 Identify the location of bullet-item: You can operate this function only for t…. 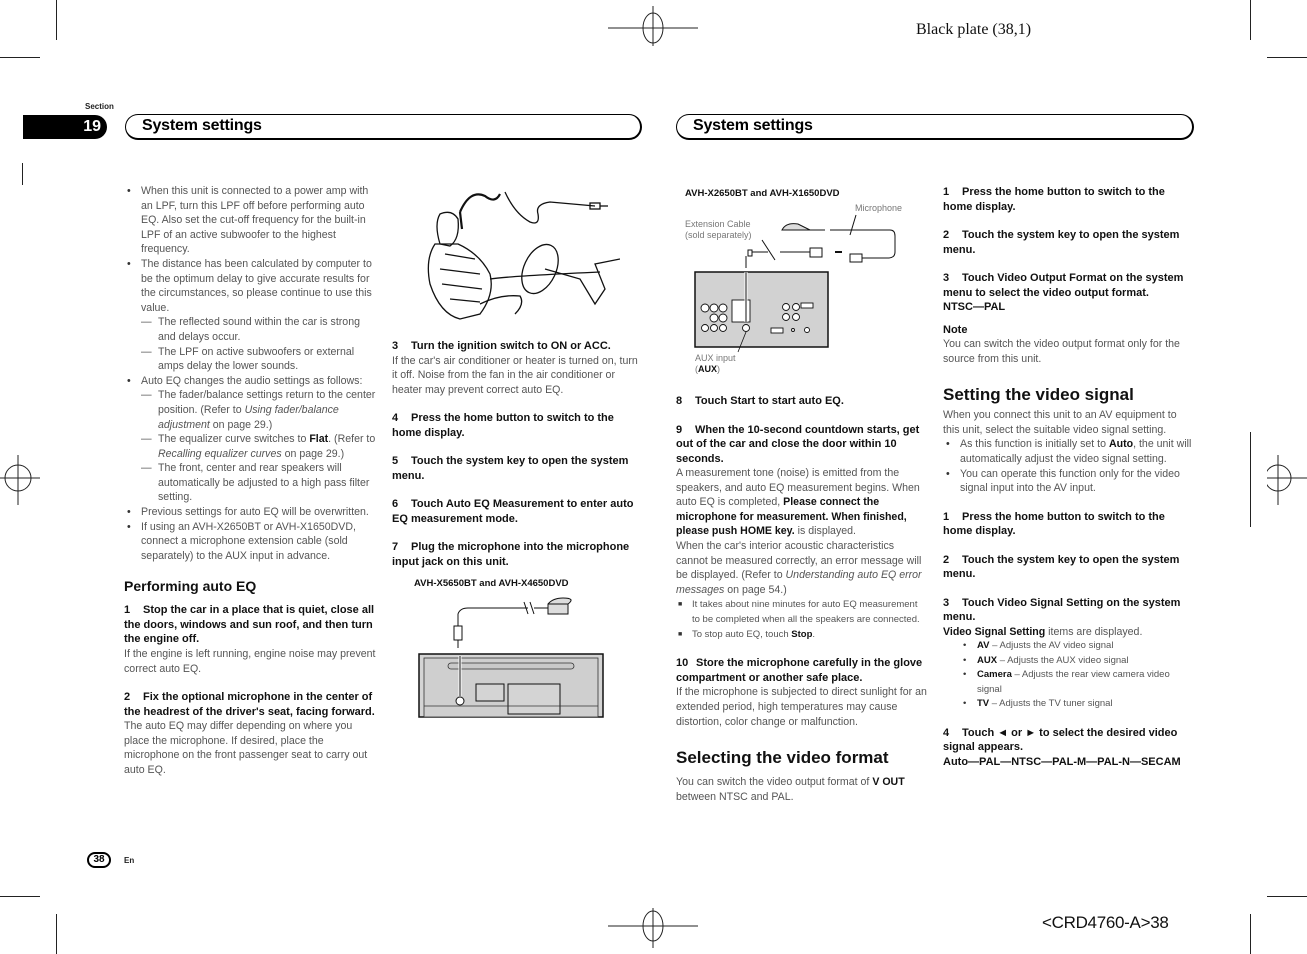
(1069, 481).